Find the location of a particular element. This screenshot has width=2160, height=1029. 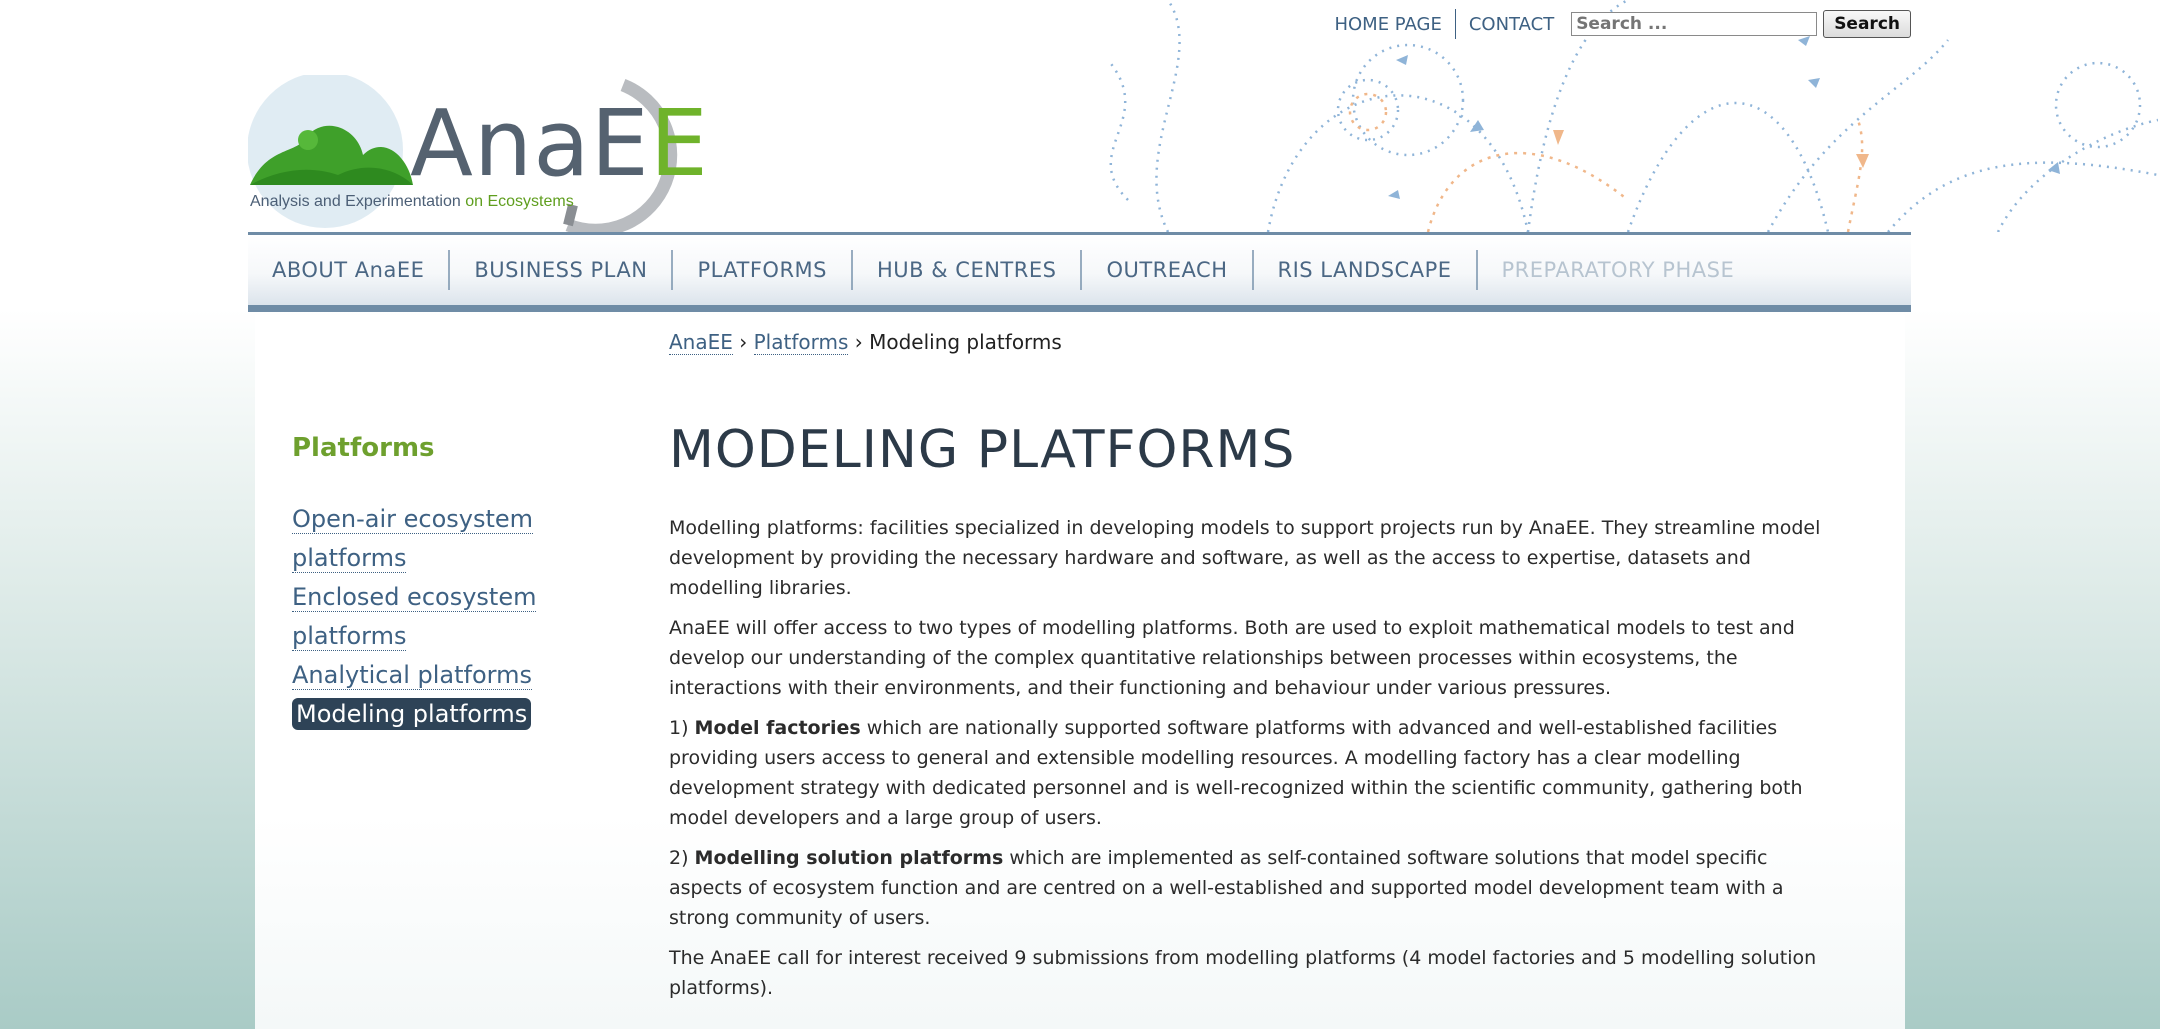

search-input is located at coordinates (1694, 24).